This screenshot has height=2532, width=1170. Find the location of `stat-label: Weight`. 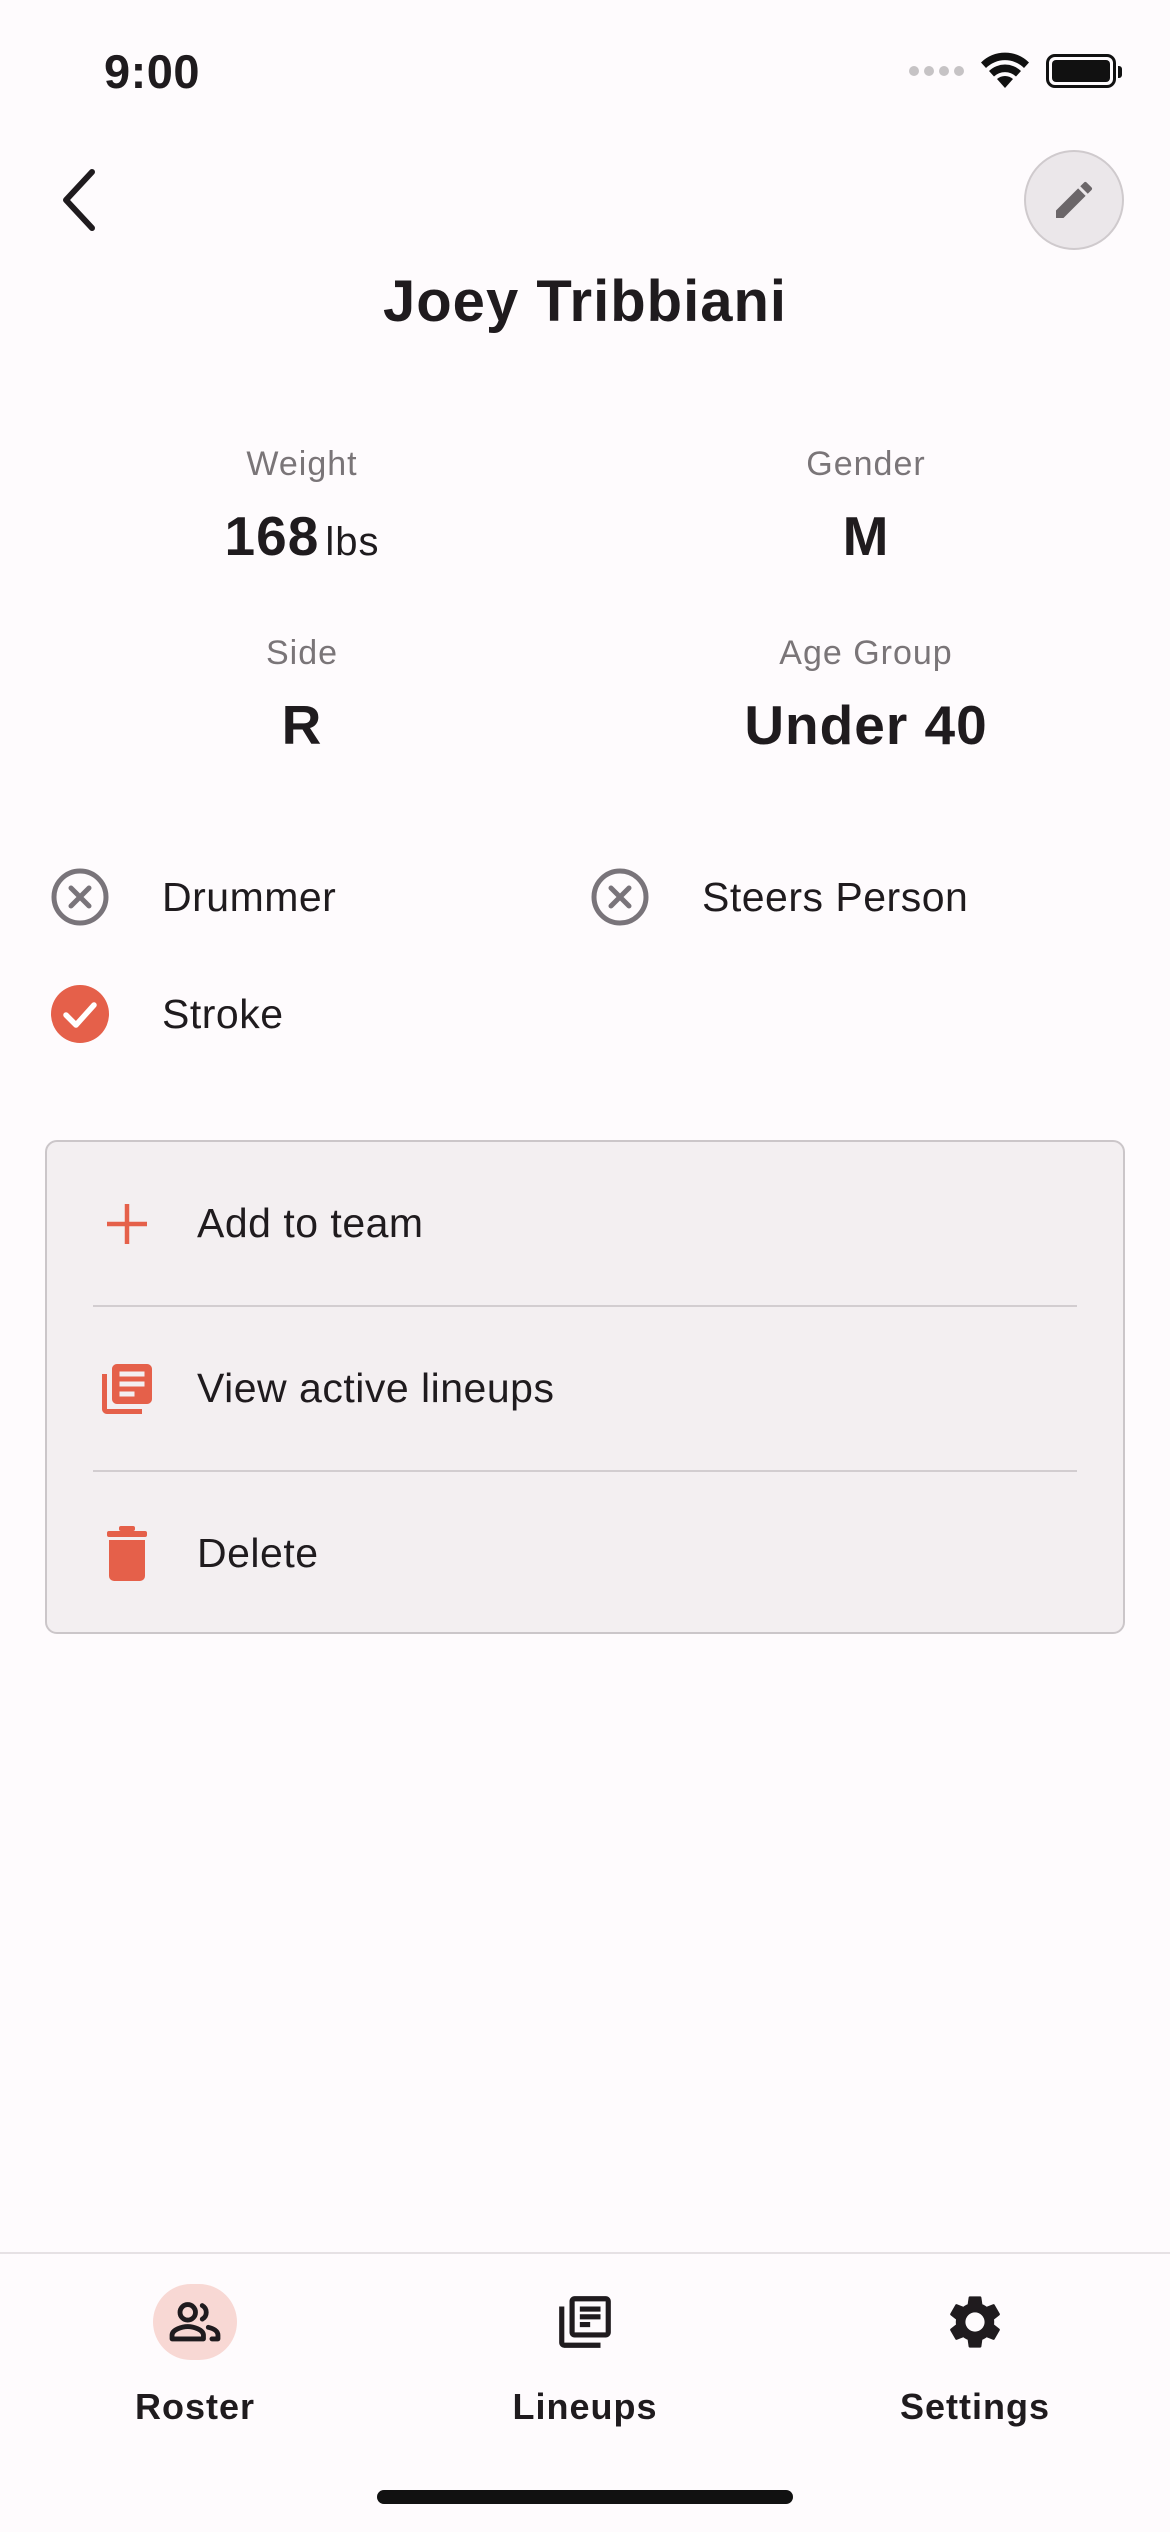

stat-label: Weight is located at coordinates (302, 464).